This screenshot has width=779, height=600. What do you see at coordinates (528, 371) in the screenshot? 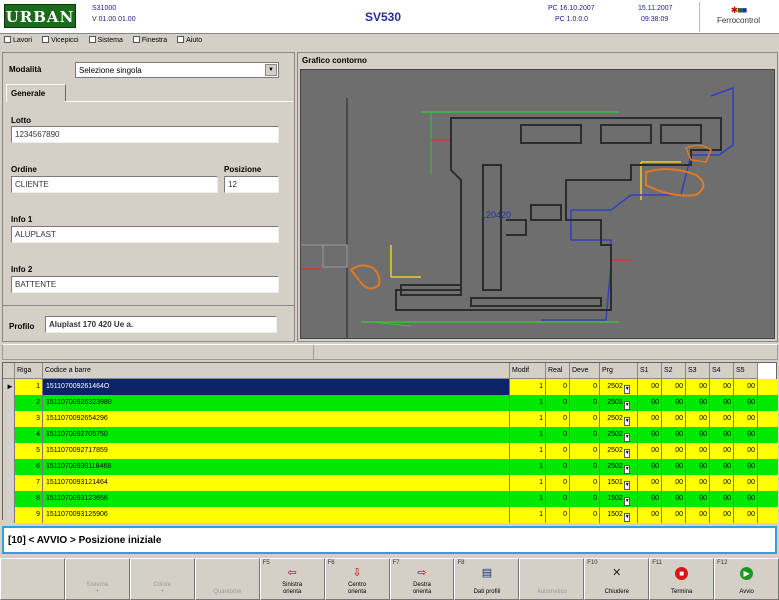
I see `col-modif: Modif` at bounding box center [528, 371].